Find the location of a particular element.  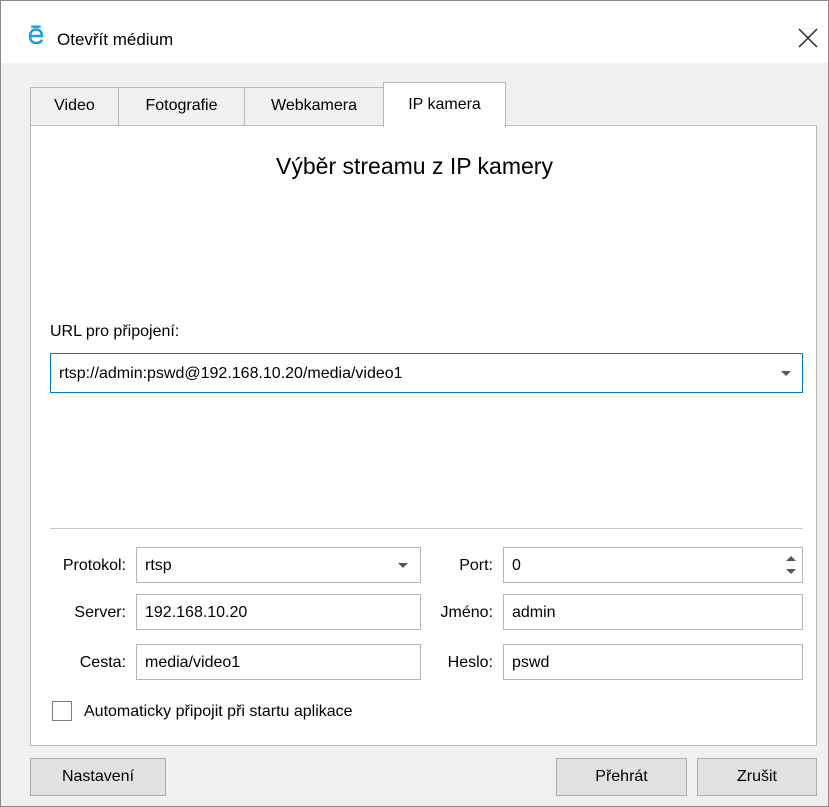

play-button: Přehrát is located at coordinates (621, 777).